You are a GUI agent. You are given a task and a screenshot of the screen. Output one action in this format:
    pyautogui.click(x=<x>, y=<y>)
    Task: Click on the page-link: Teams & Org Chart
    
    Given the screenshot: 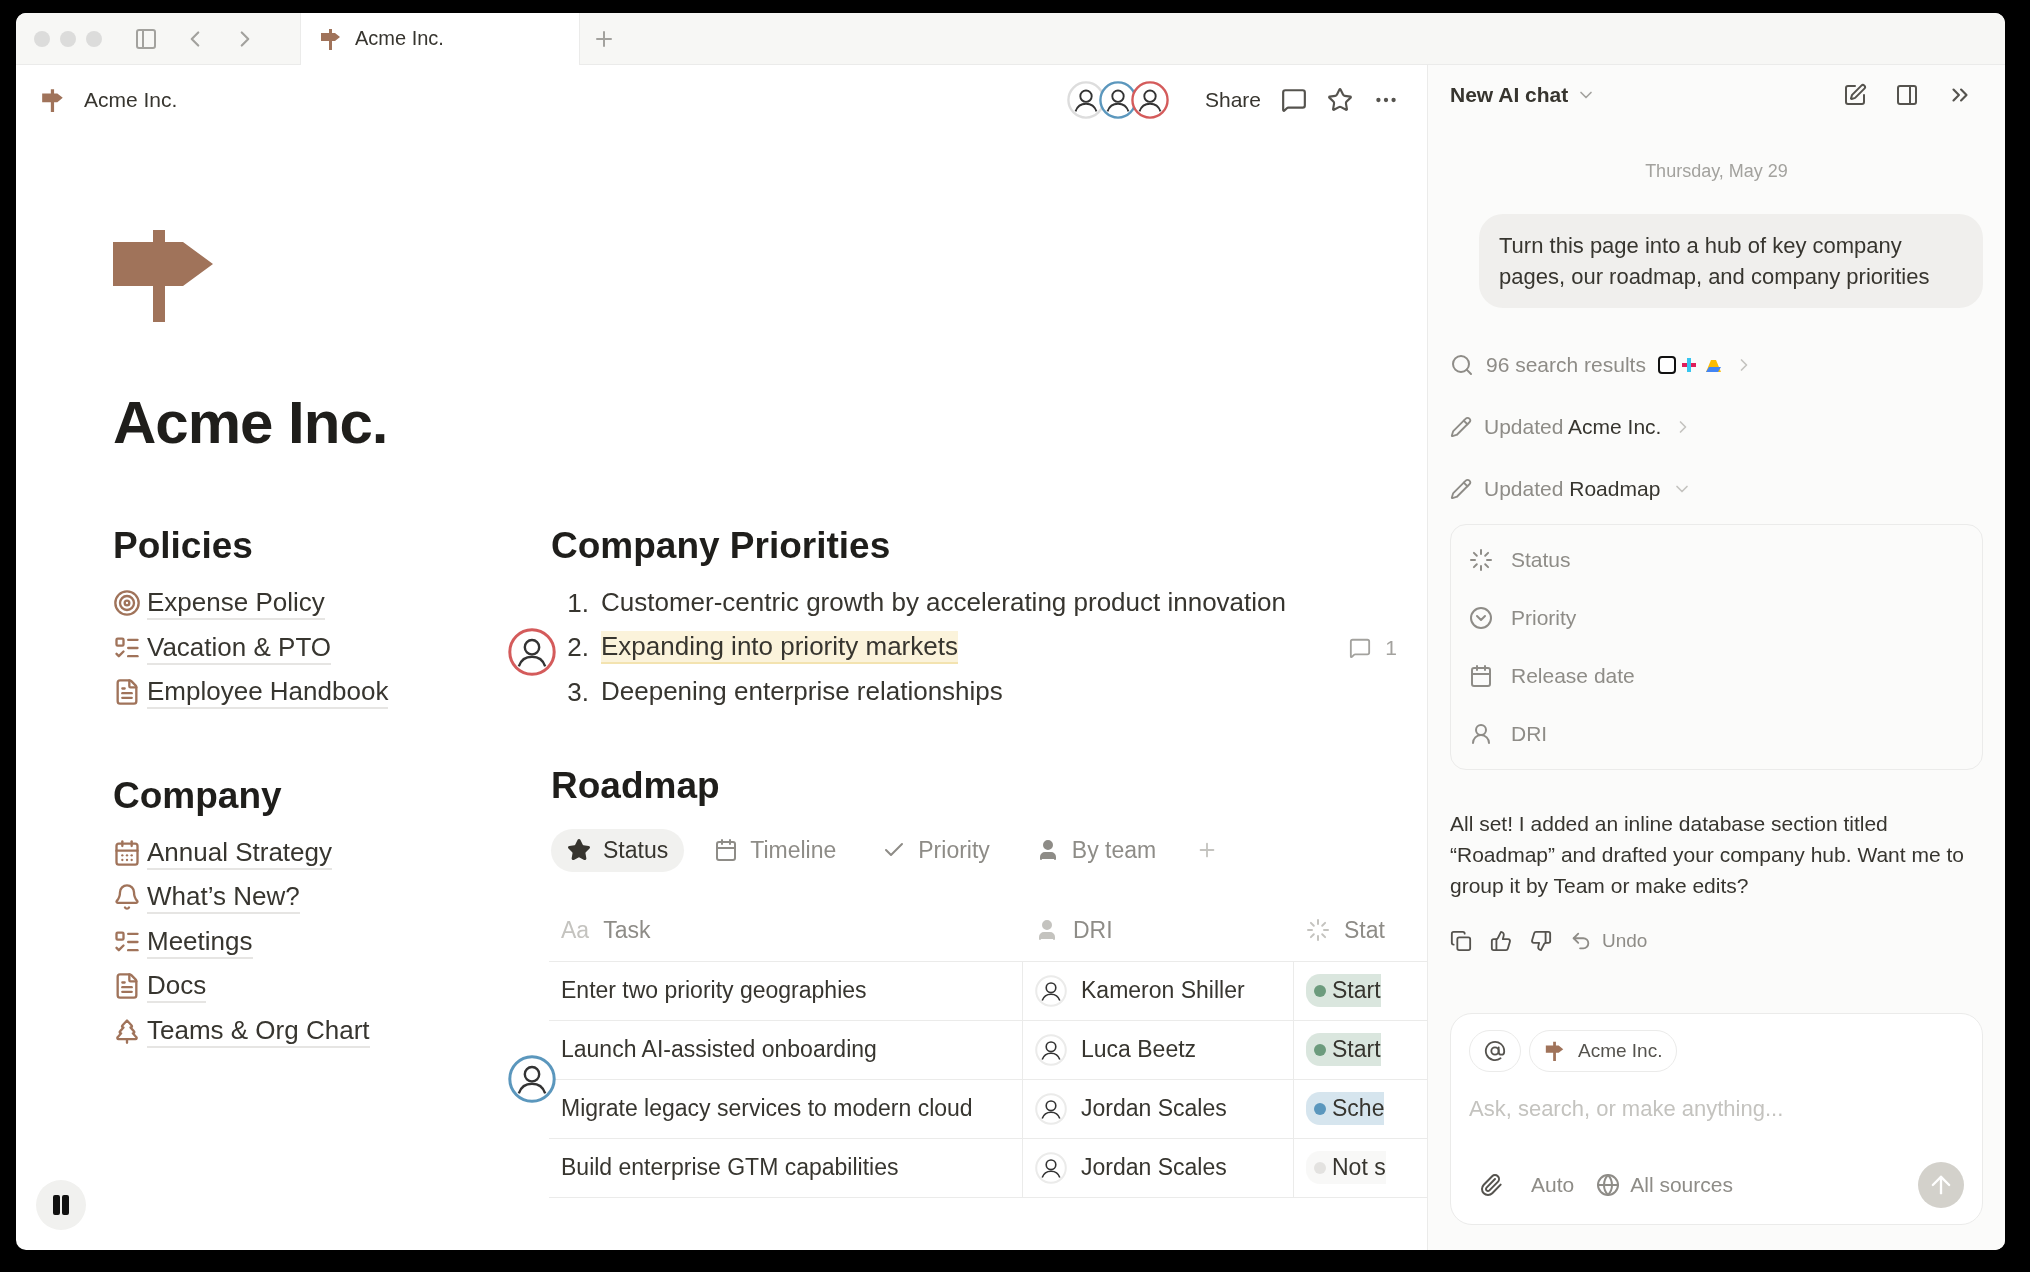 What is the action you would take?
    pyautogui.click(x=258, y=1030)
    